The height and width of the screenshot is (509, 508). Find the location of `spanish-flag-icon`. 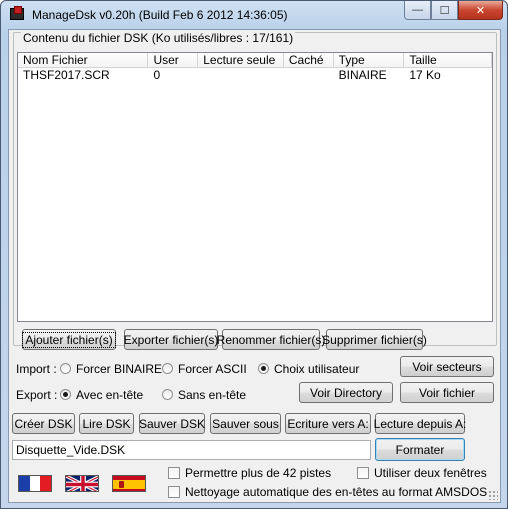

spanish-flag-icon is located at coordinates (129, 483).